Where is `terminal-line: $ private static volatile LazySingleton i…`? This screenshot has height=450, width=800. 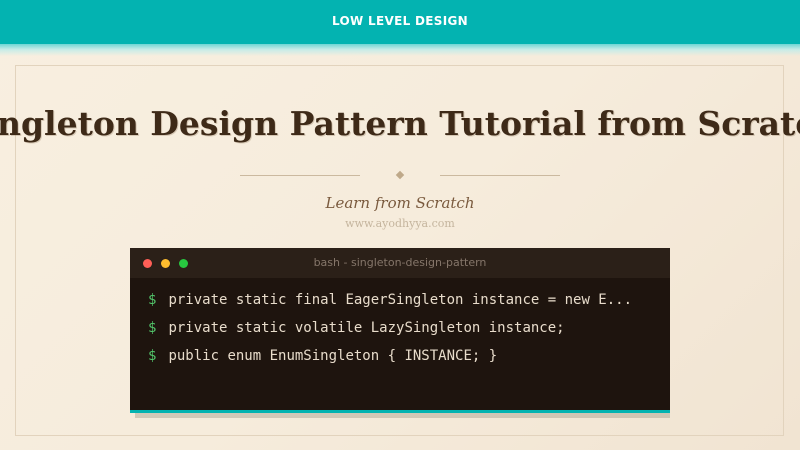 terminal-line: $ private static volatile LazySingleton i… is located at coordinates (356, 328).